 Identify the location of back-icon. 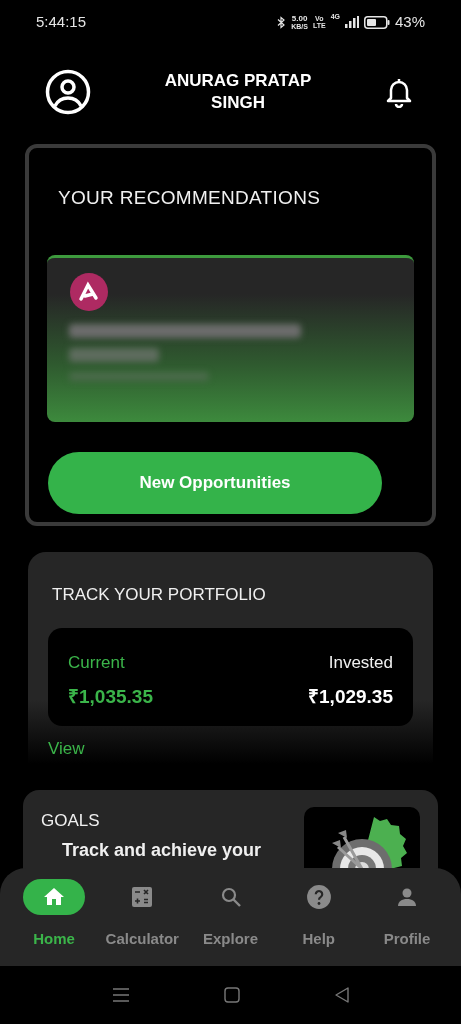
(341, 995).